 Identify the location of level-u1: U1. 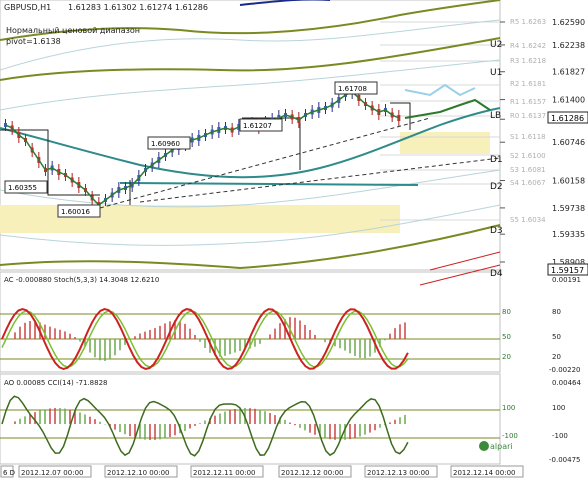
(496, 73).